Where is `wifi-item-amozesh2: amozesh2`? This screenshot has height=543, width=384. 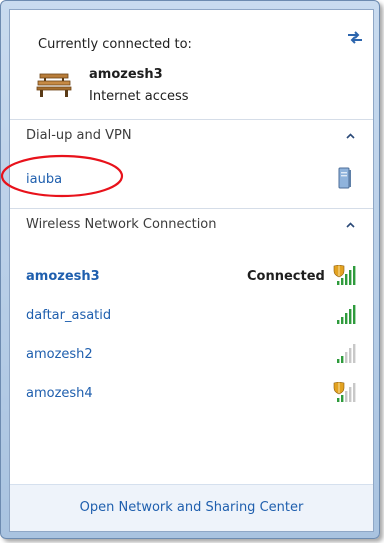 wifi-item-amozesh2: amozesh2 is located at coordinates (191, 355).